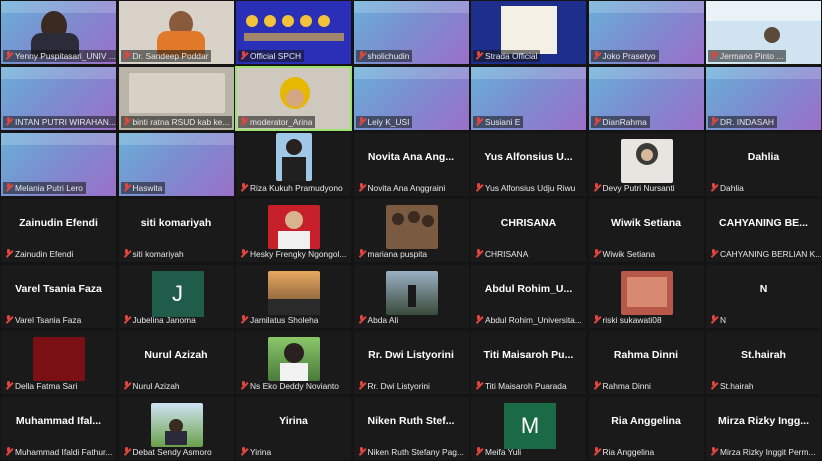 Image resolution: width=822 pixels, height=461 pixels. Describe the element at coordinates (528, 223) in the screenshot. I see `participant-display-name: CHRISANA` at that location.